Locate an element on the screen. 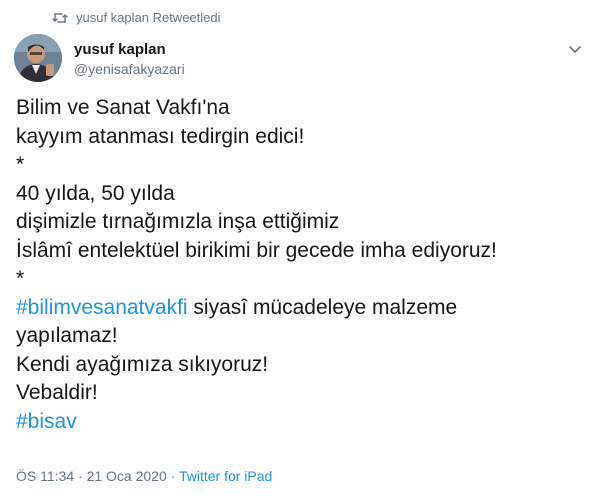 The image size is (598, 502). tweet-line: kayyım atanması tedirgin edici! is located at coordinates (160, 136).